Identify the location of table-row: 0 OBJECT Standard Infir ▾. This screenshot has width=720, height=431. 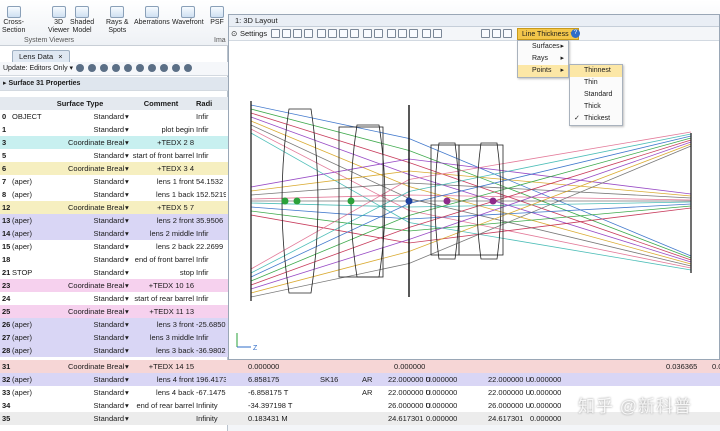
(114, 116).